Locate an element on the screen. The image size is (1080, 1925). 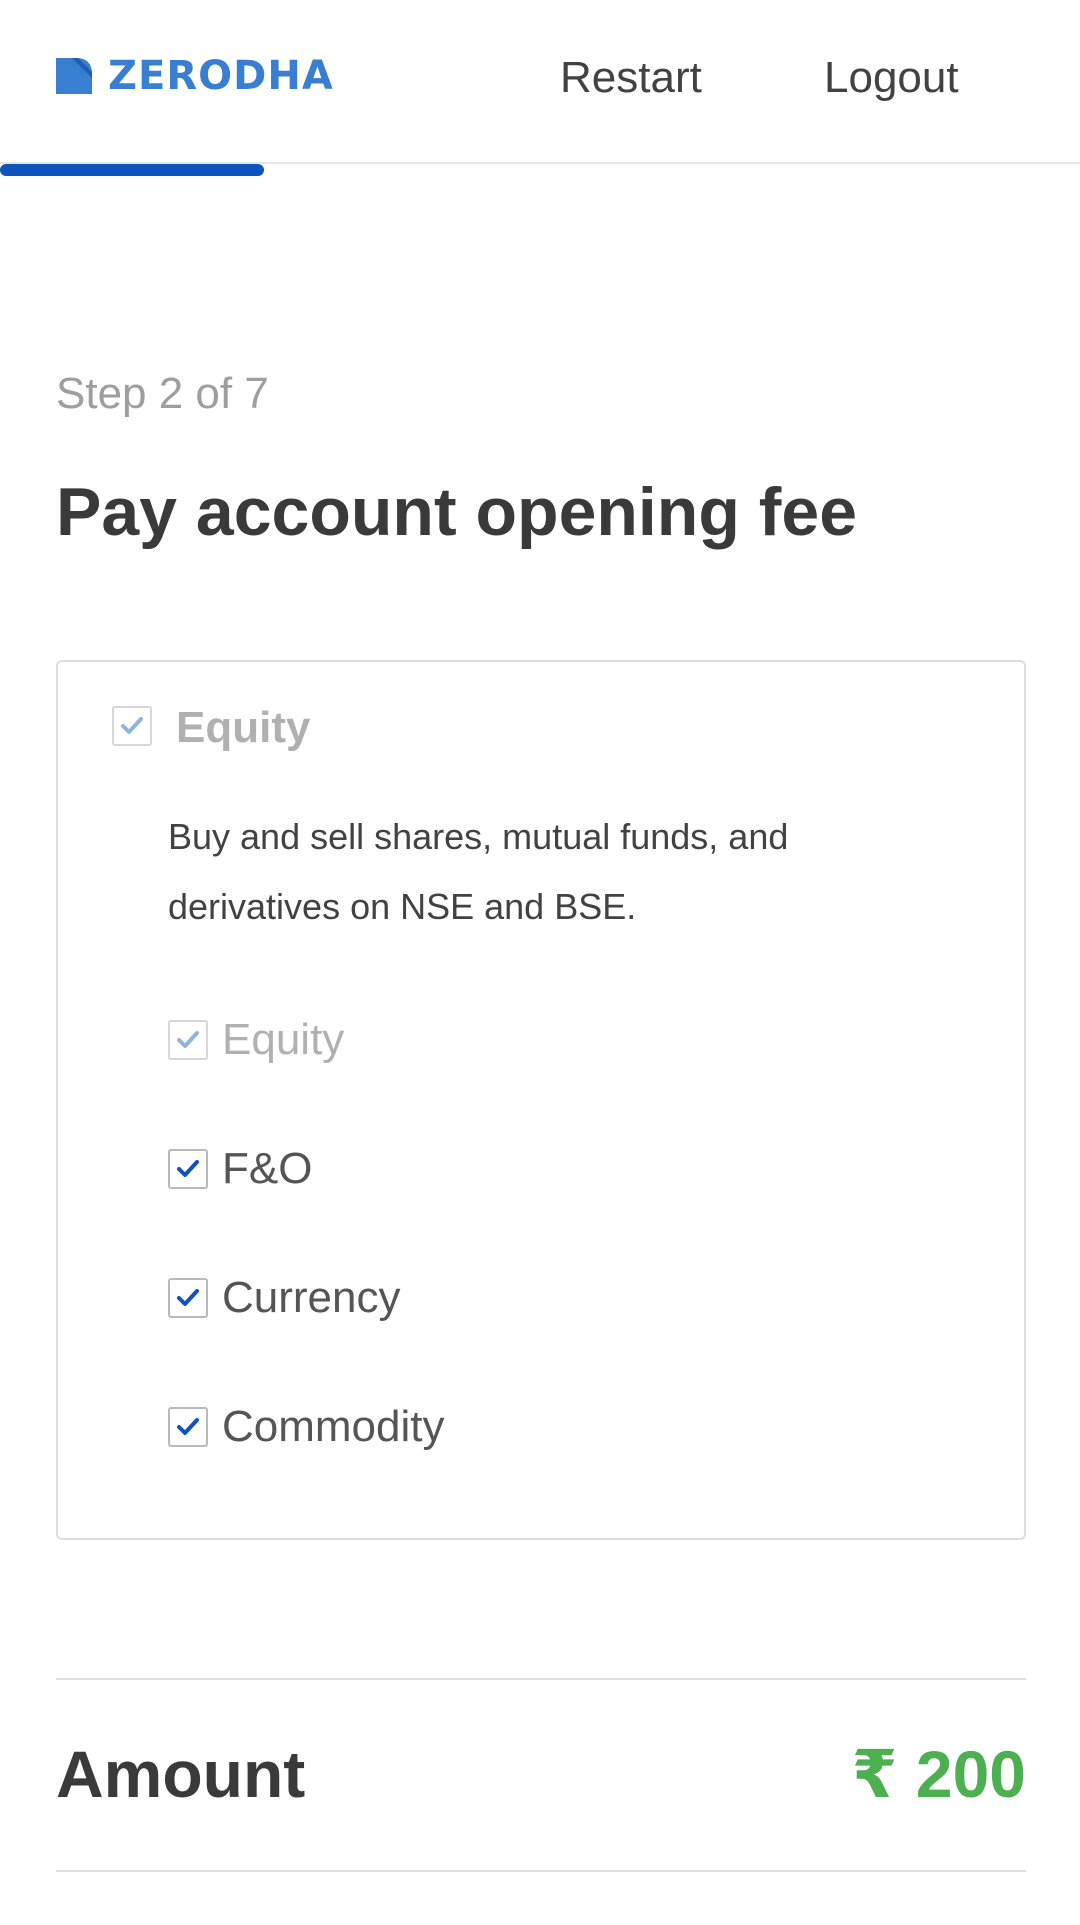
fno-checkbox is located at coordinates (188, 1169).